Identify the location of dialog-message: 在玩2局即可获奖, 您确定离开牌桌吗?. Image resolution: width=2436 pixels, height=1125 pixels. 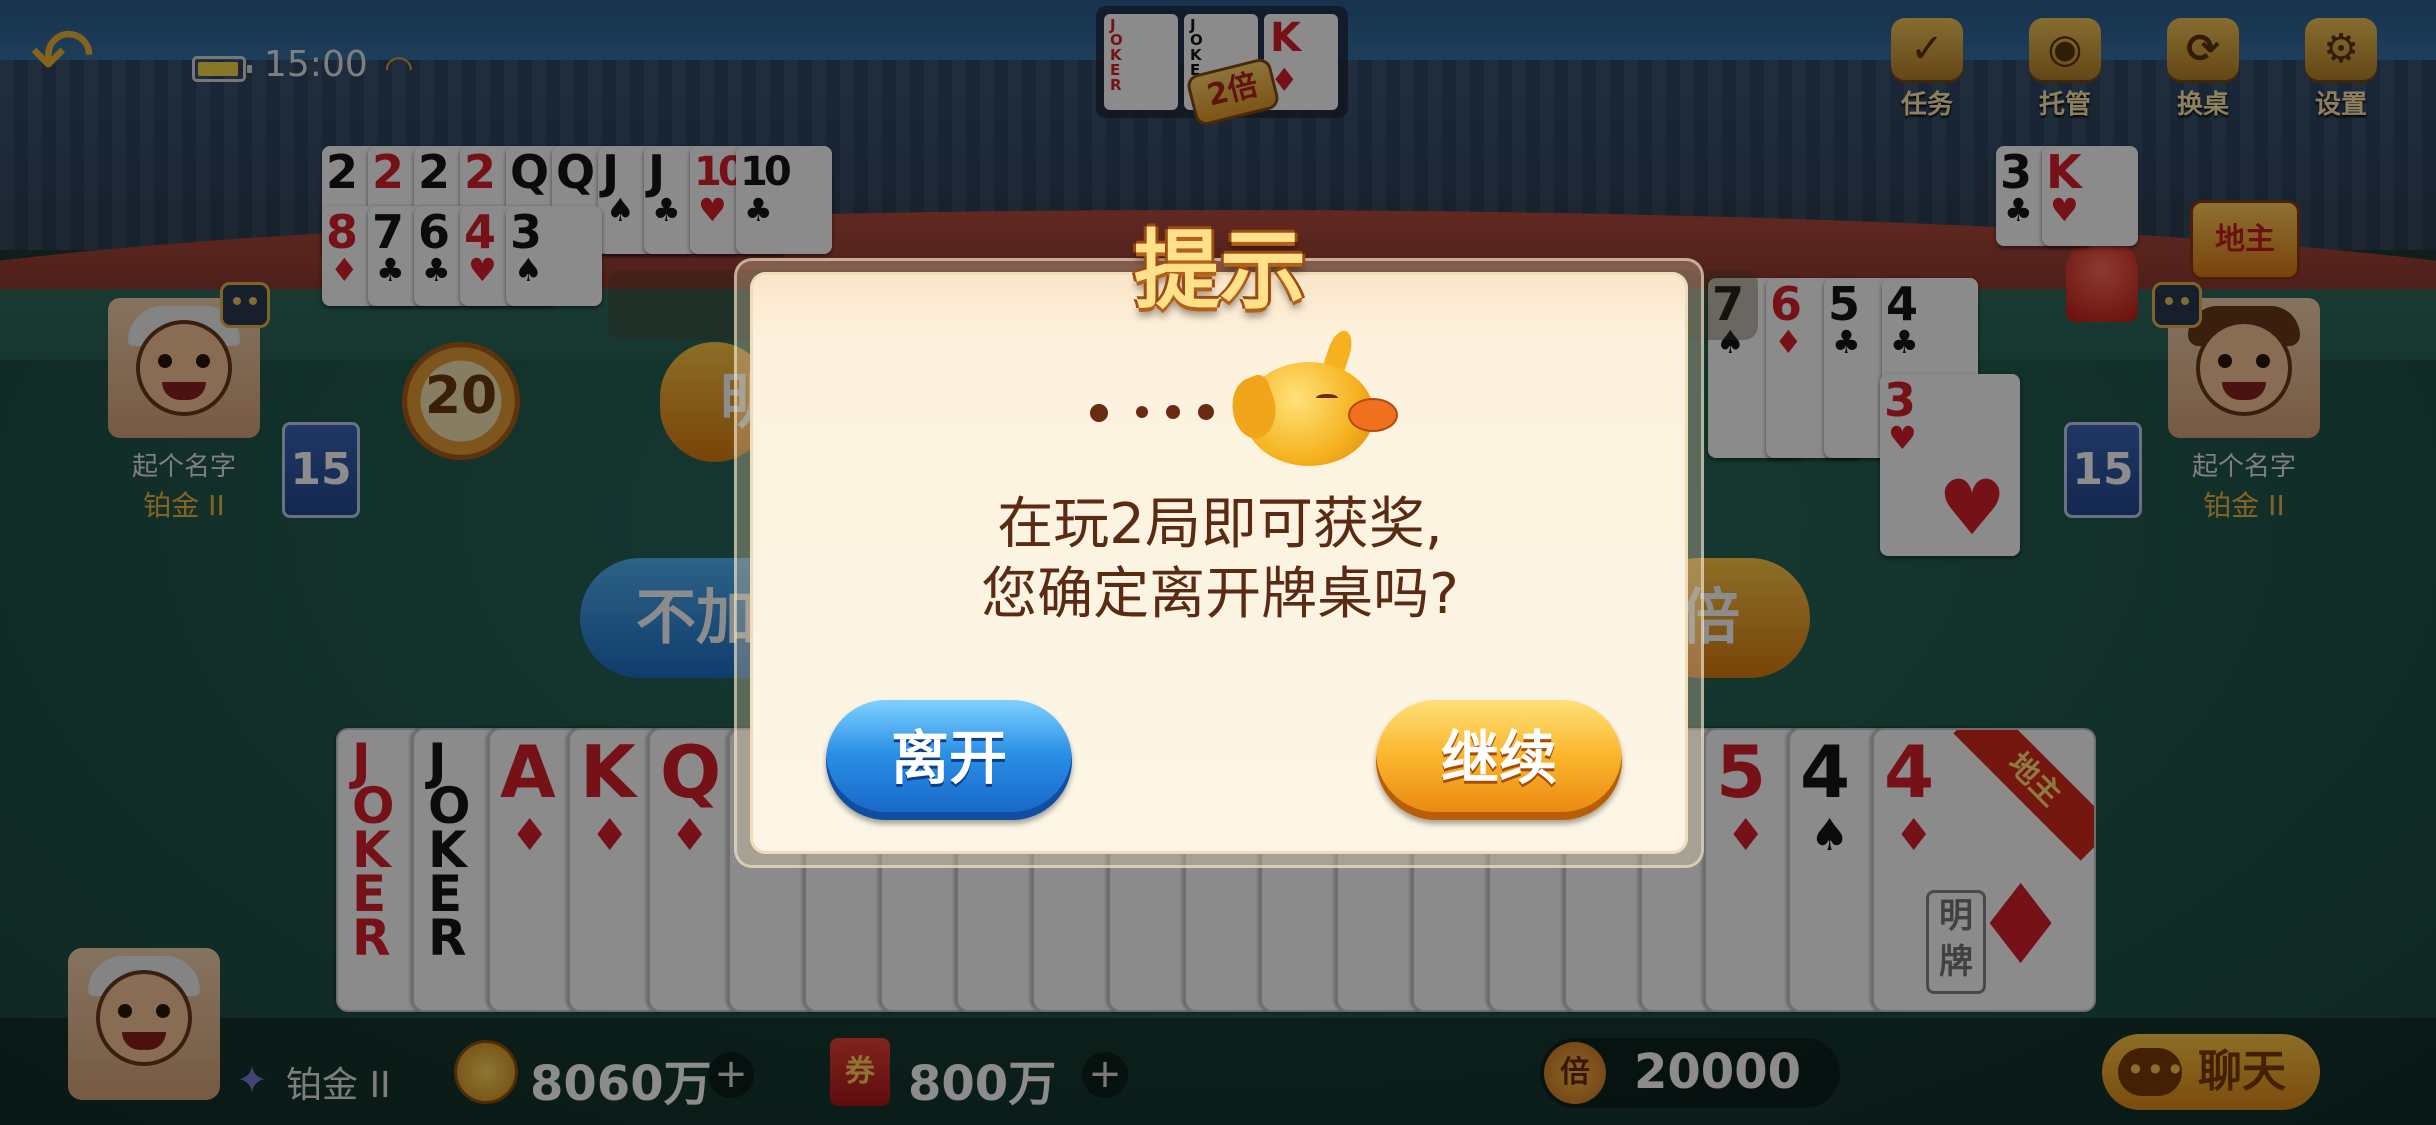
(1220, 560).